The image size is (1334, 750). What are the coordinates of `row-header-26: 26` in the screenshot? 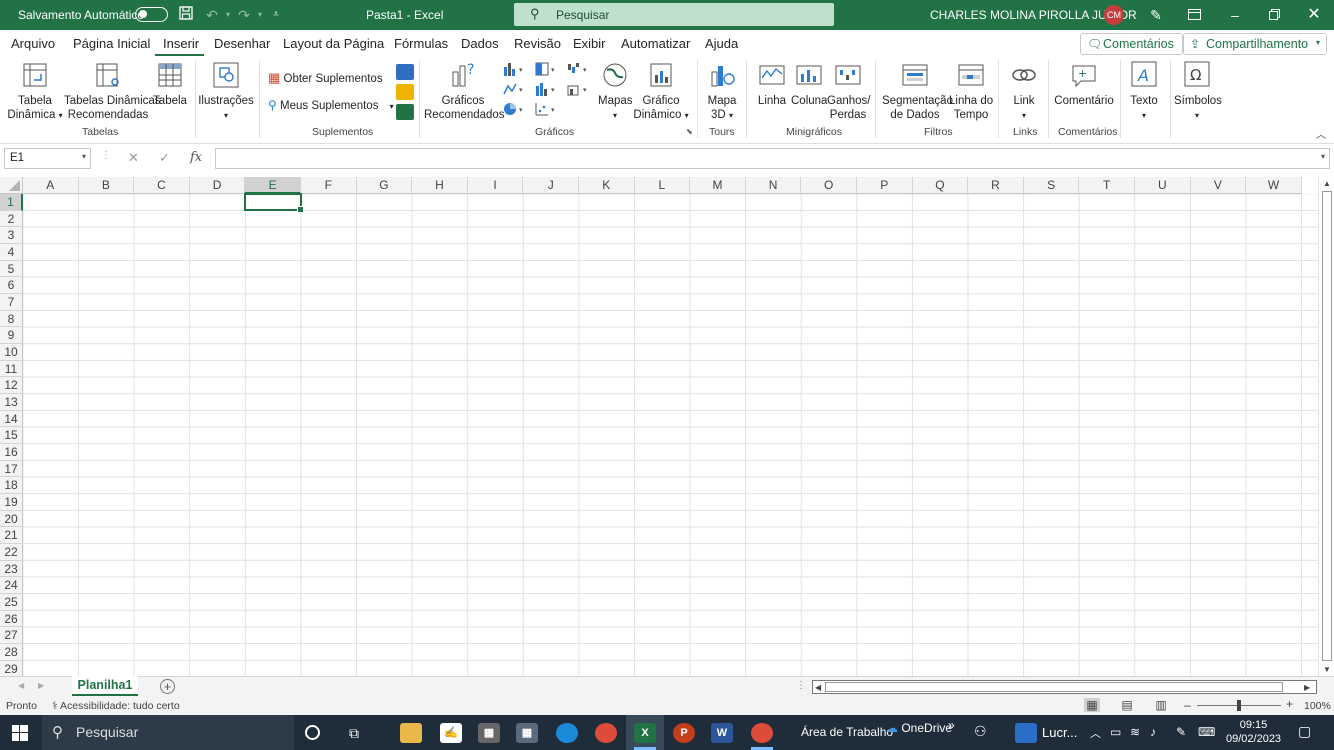 It's located at (11, 619).